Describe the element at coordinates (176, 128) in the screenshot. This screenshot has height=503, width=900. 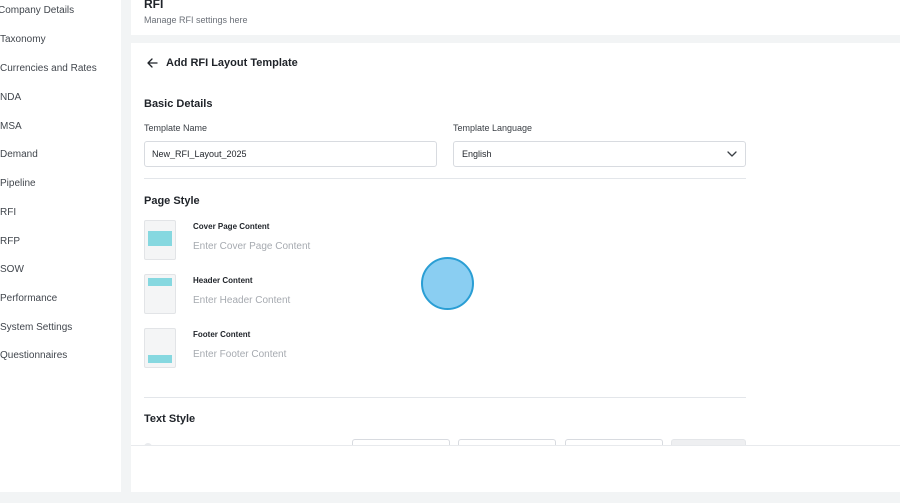
I see `template-name-label: Template Name` at that location.